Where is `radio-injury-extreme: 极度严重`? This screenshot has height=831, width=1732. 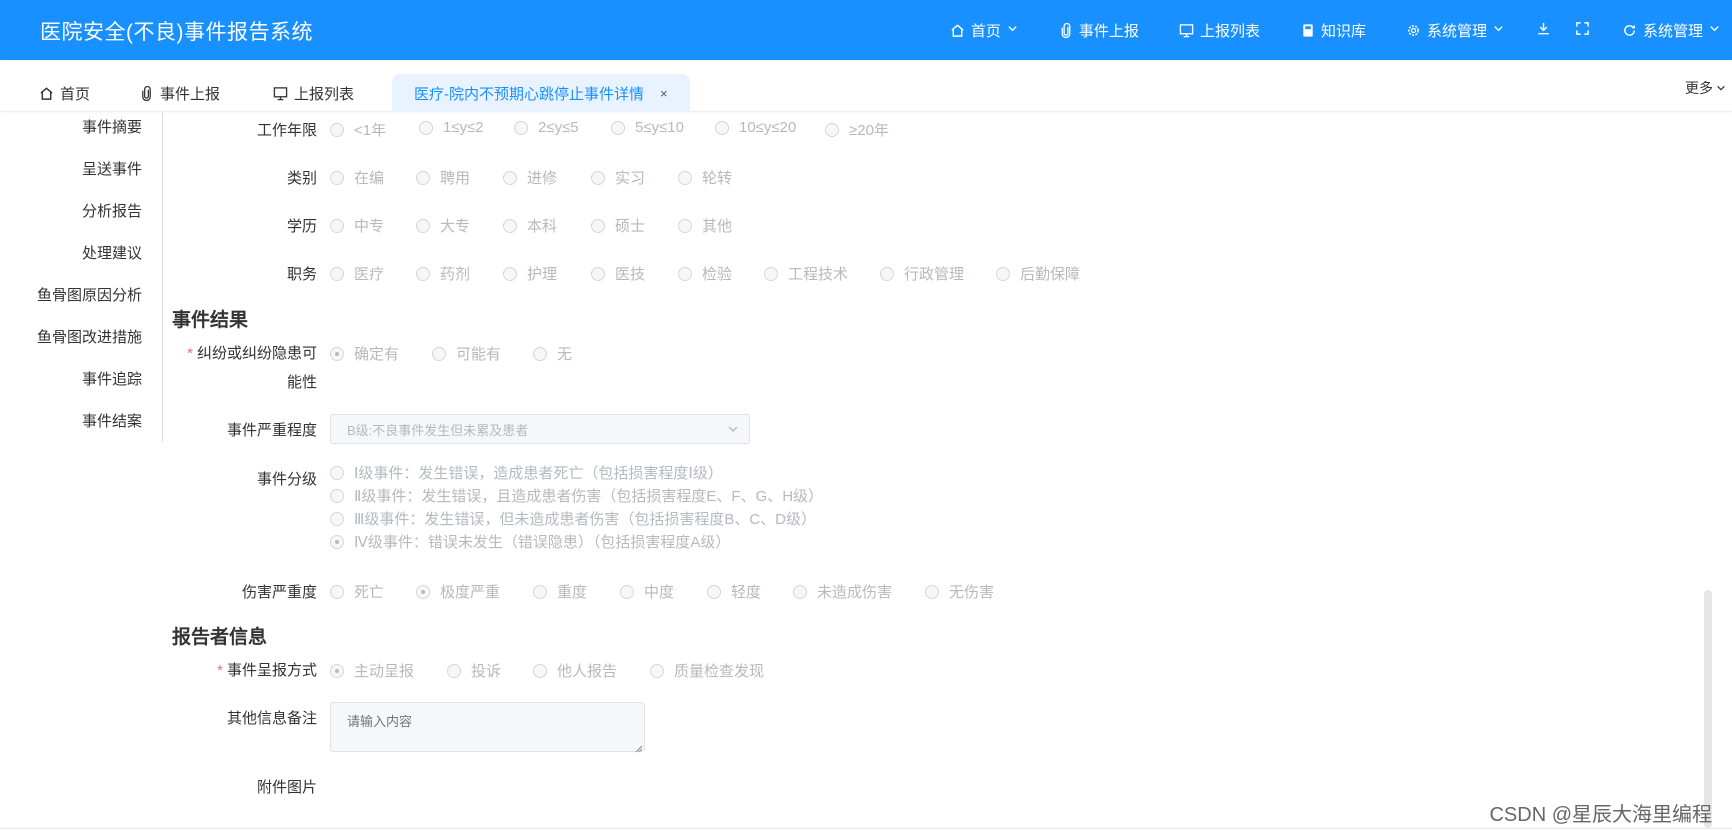 radio-injury-extreme: 极度严重 is located at coordinates (458, 591).